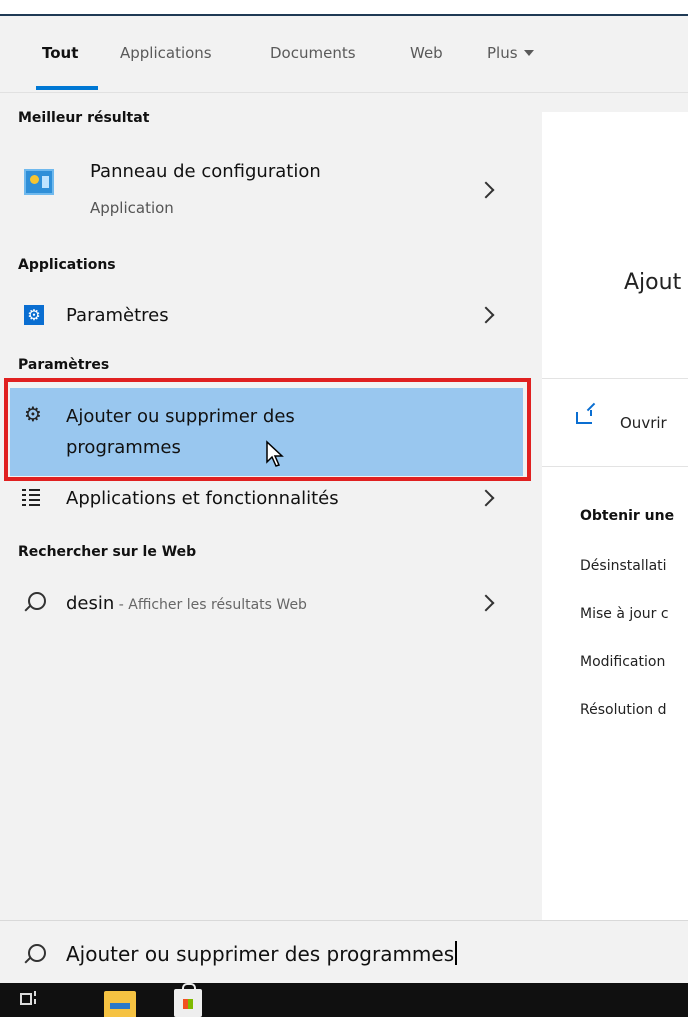  I want to click on web-search-query: desin, so click(90, 603).